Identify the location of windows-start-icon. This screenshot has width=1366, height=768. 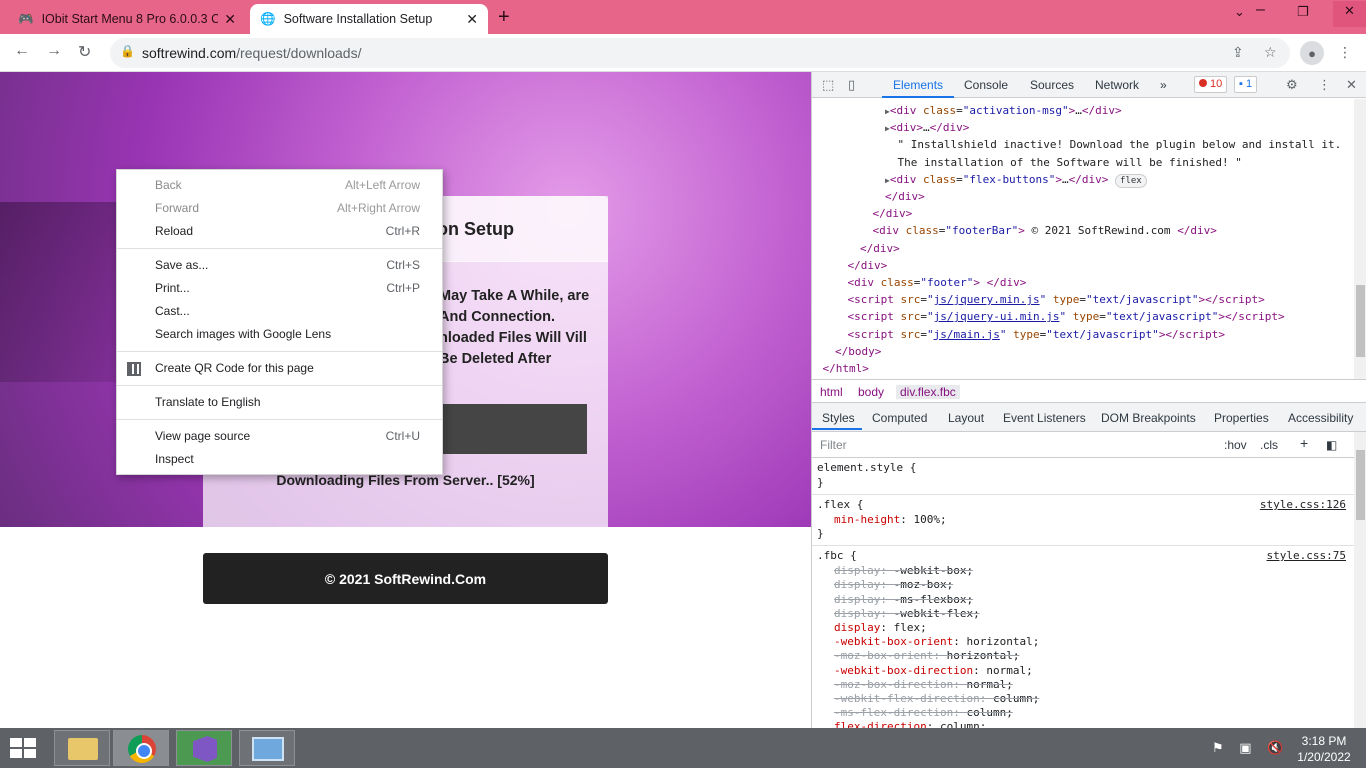
(23, 748).